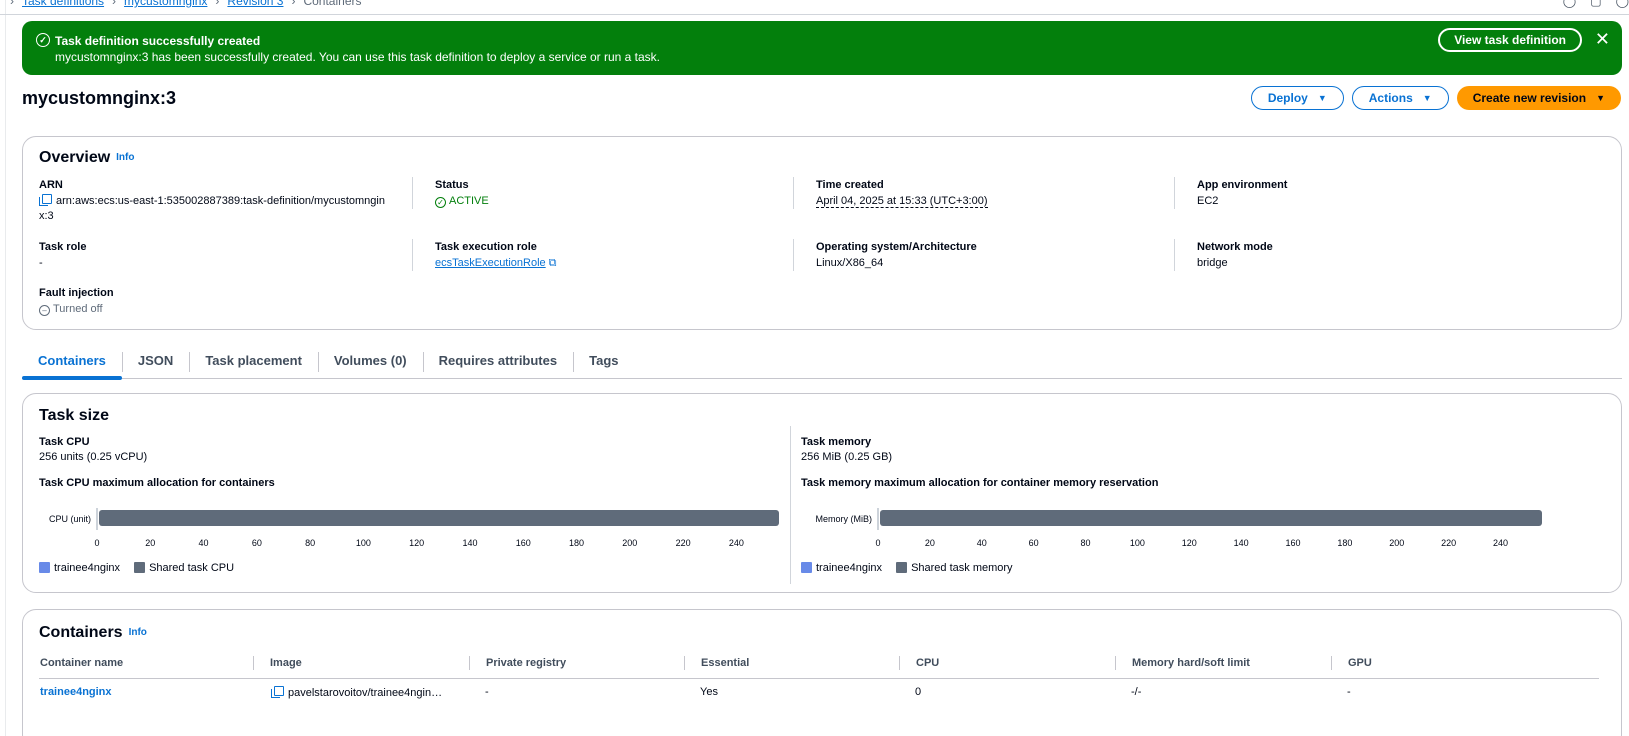 The height and width of the screenshot is (736, 1629). What do you see at coordinates (43, 40) in the screenshot?
I see `success-icon: ✓` at bounding box center [43, 40].